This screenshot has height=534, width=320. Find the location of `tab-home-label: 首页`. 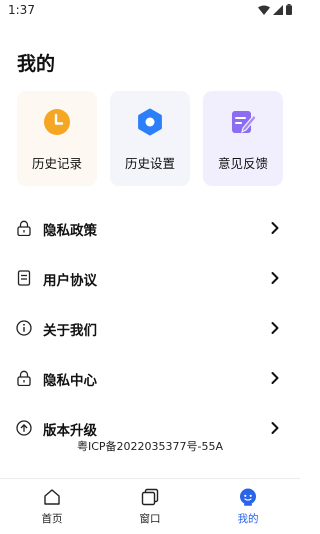

tab-home-label: 首页 is located at coordinates (52, 519).